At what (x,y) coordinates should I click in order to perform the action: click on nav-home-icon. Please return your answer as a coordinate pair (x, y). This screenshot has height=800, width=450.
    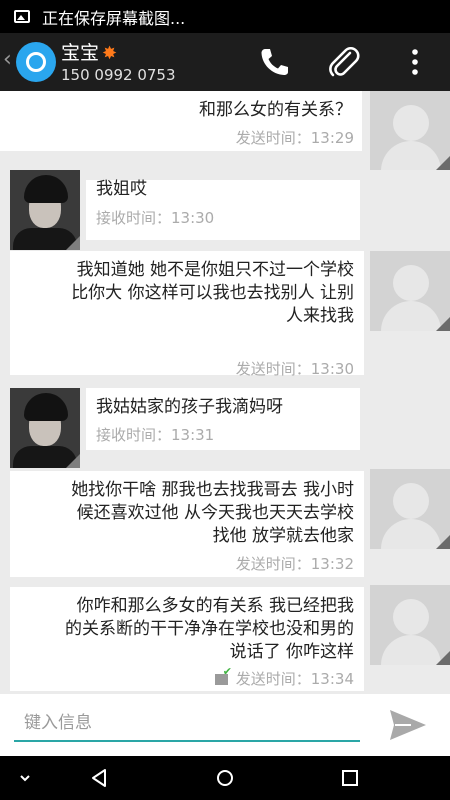
    Looking at the image, I should click on (225, 778).